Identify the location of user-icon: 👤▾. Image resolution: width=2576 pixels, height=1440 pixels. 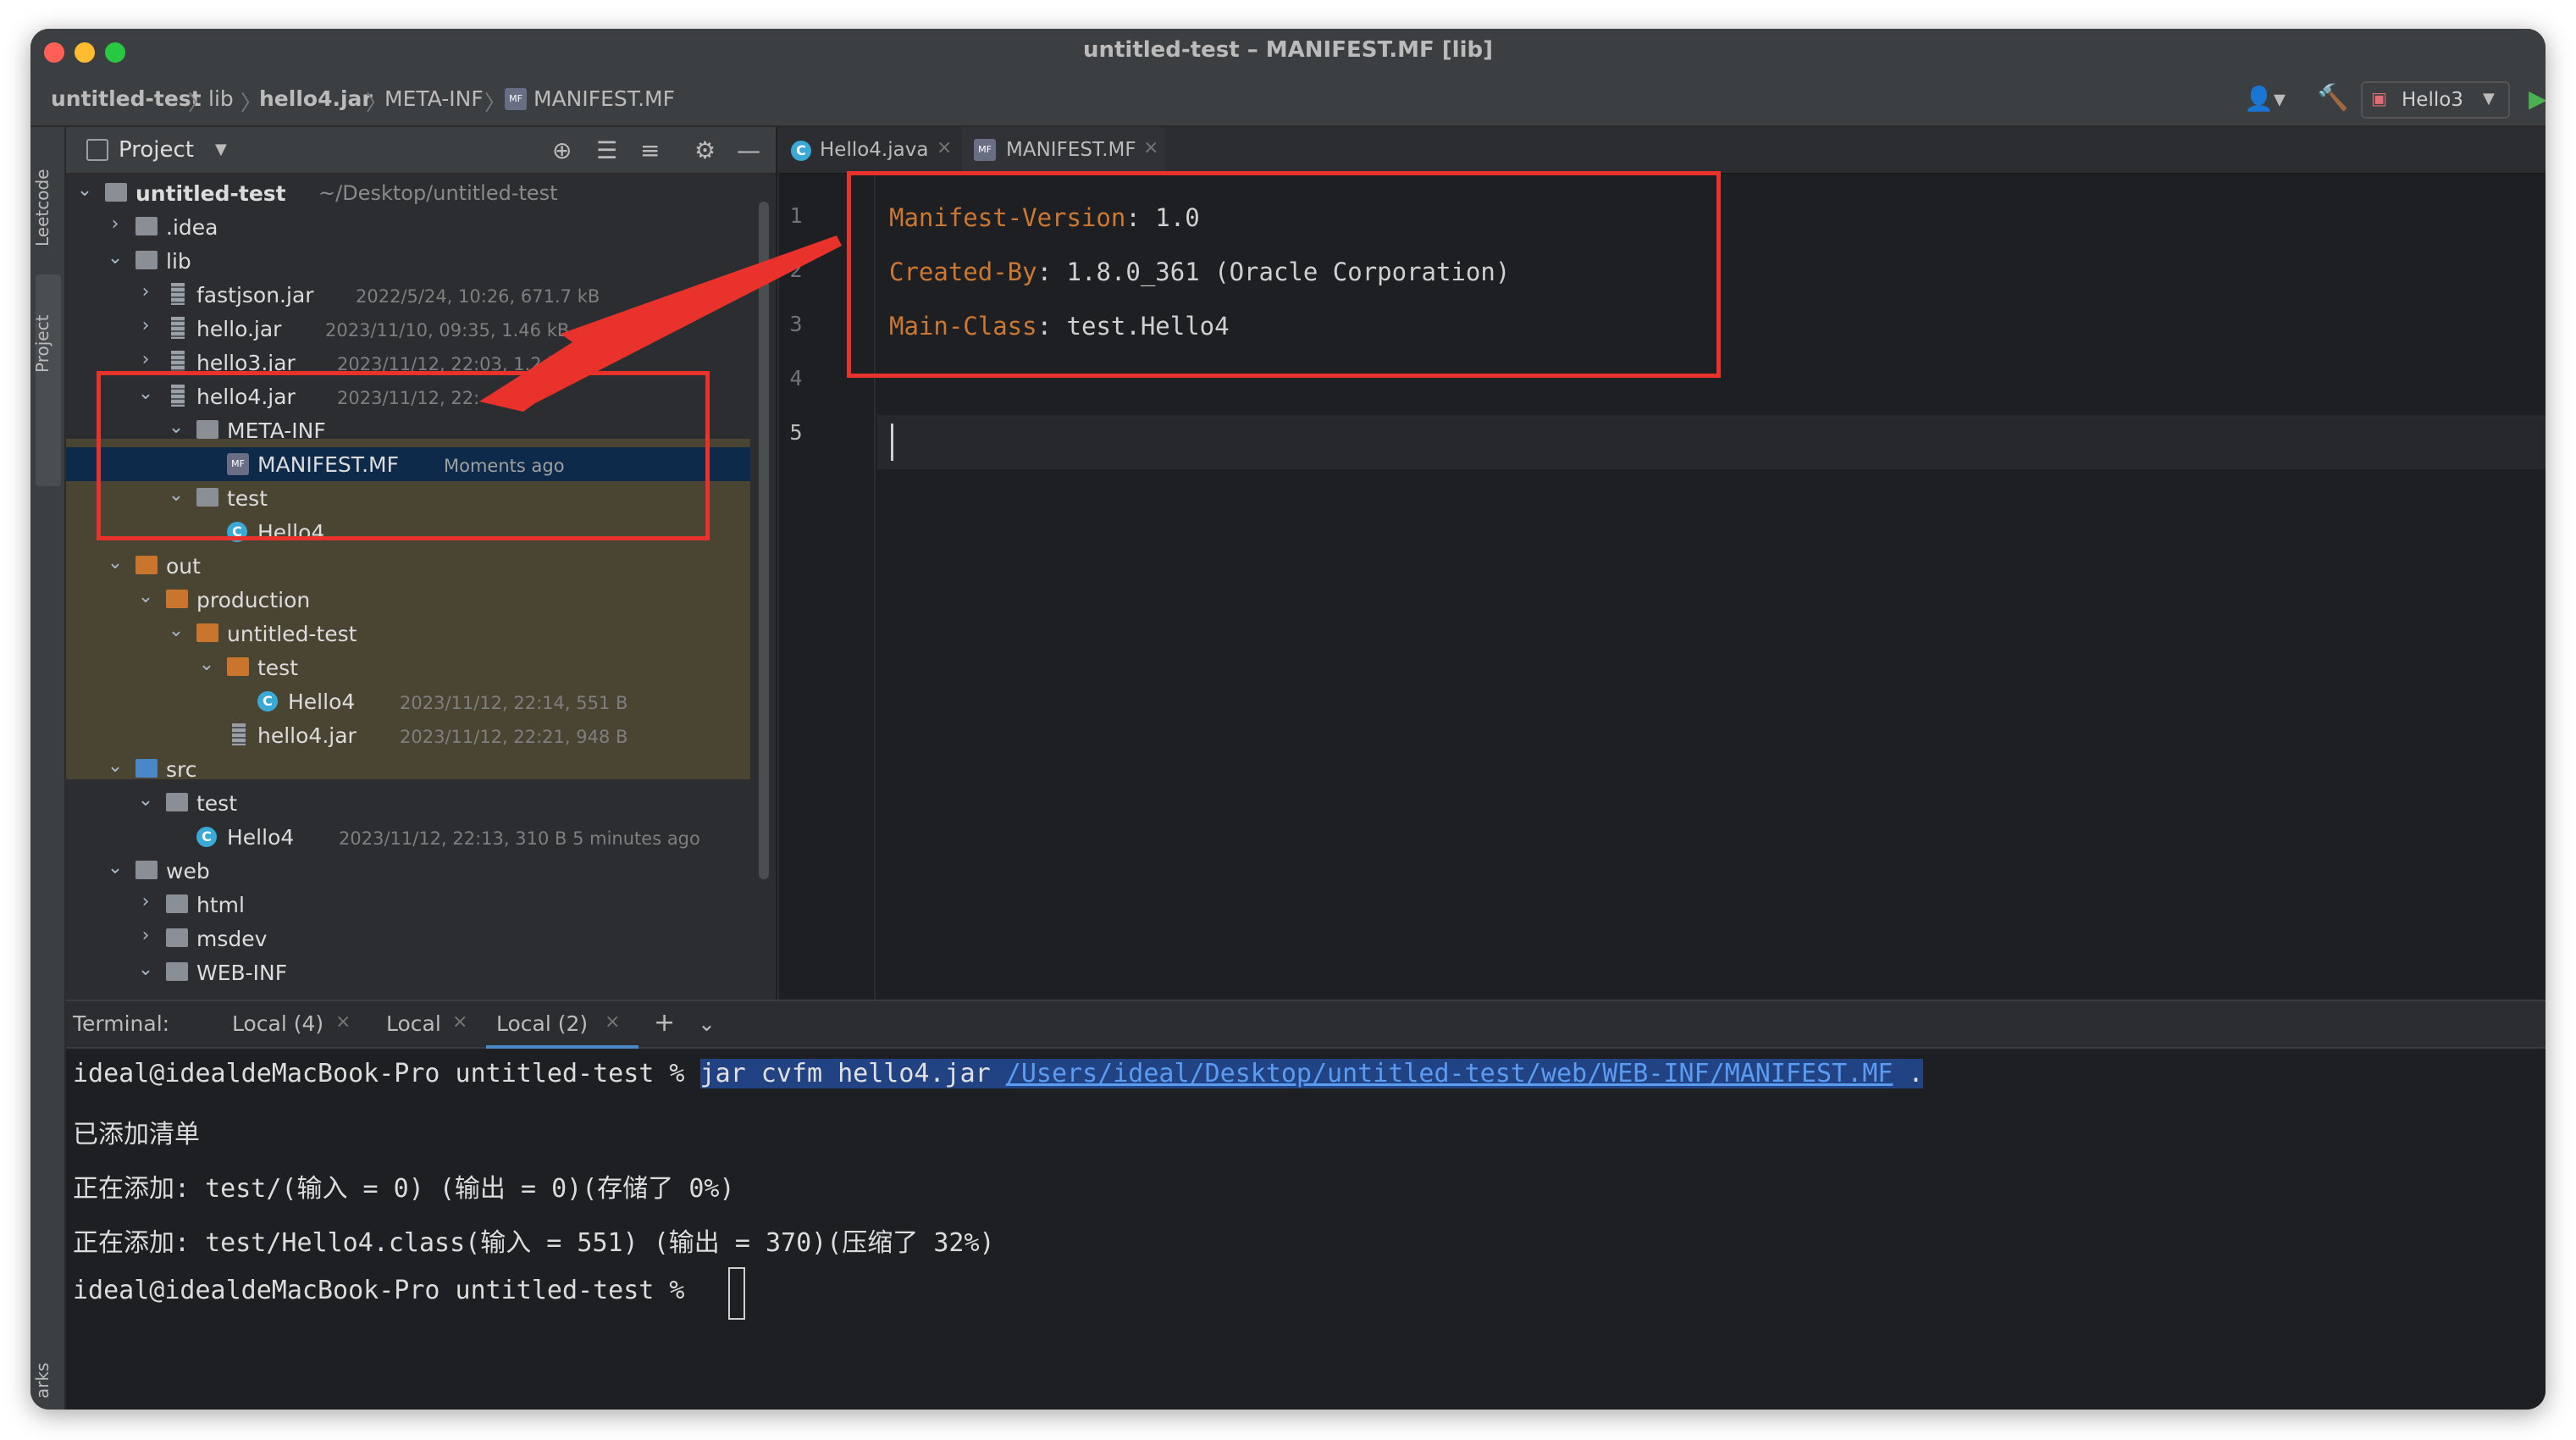
(2265, 99).